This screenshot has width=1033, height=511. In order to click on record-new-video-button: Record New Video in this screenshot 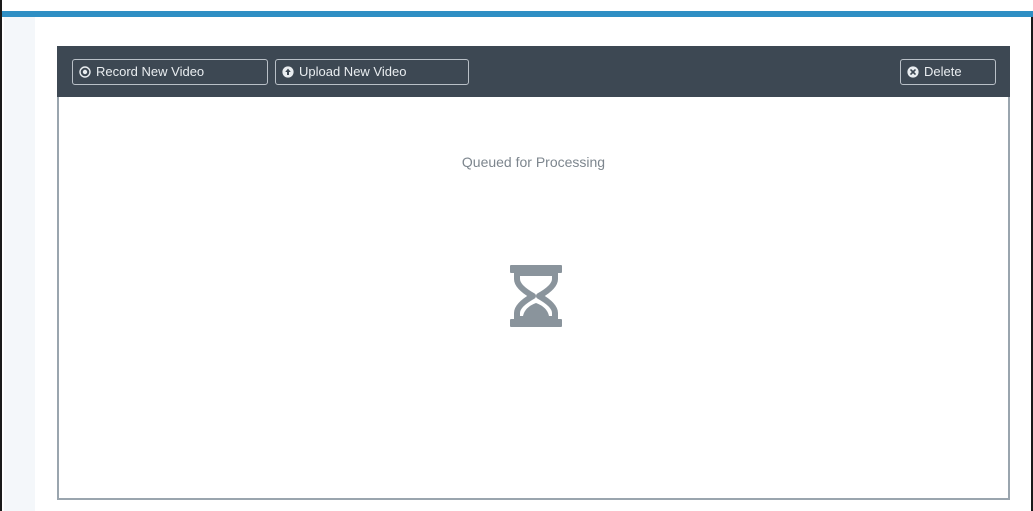, I will do `click(170, 72)`.